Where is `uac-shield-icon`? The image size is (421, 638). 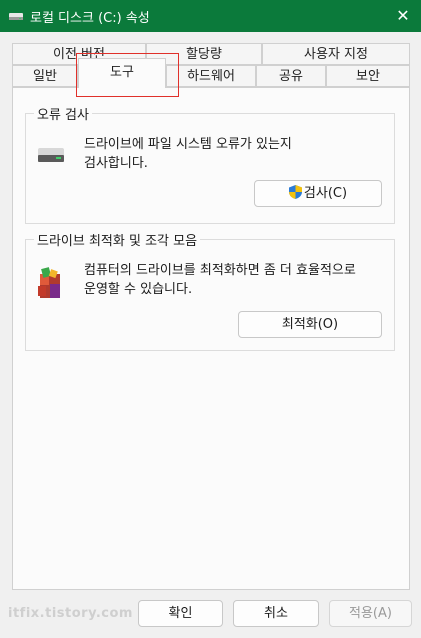
uac-shield-icon is located at coordinates (295, 192).